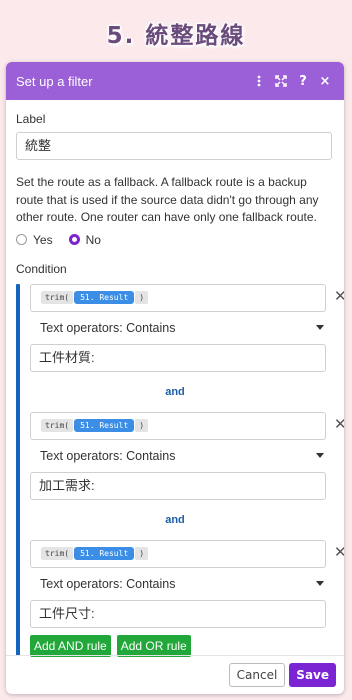  What do you see at coordinates (18, 469) in the screenshot?
I see `condition-group-bar` at bounding box center [18, 469].